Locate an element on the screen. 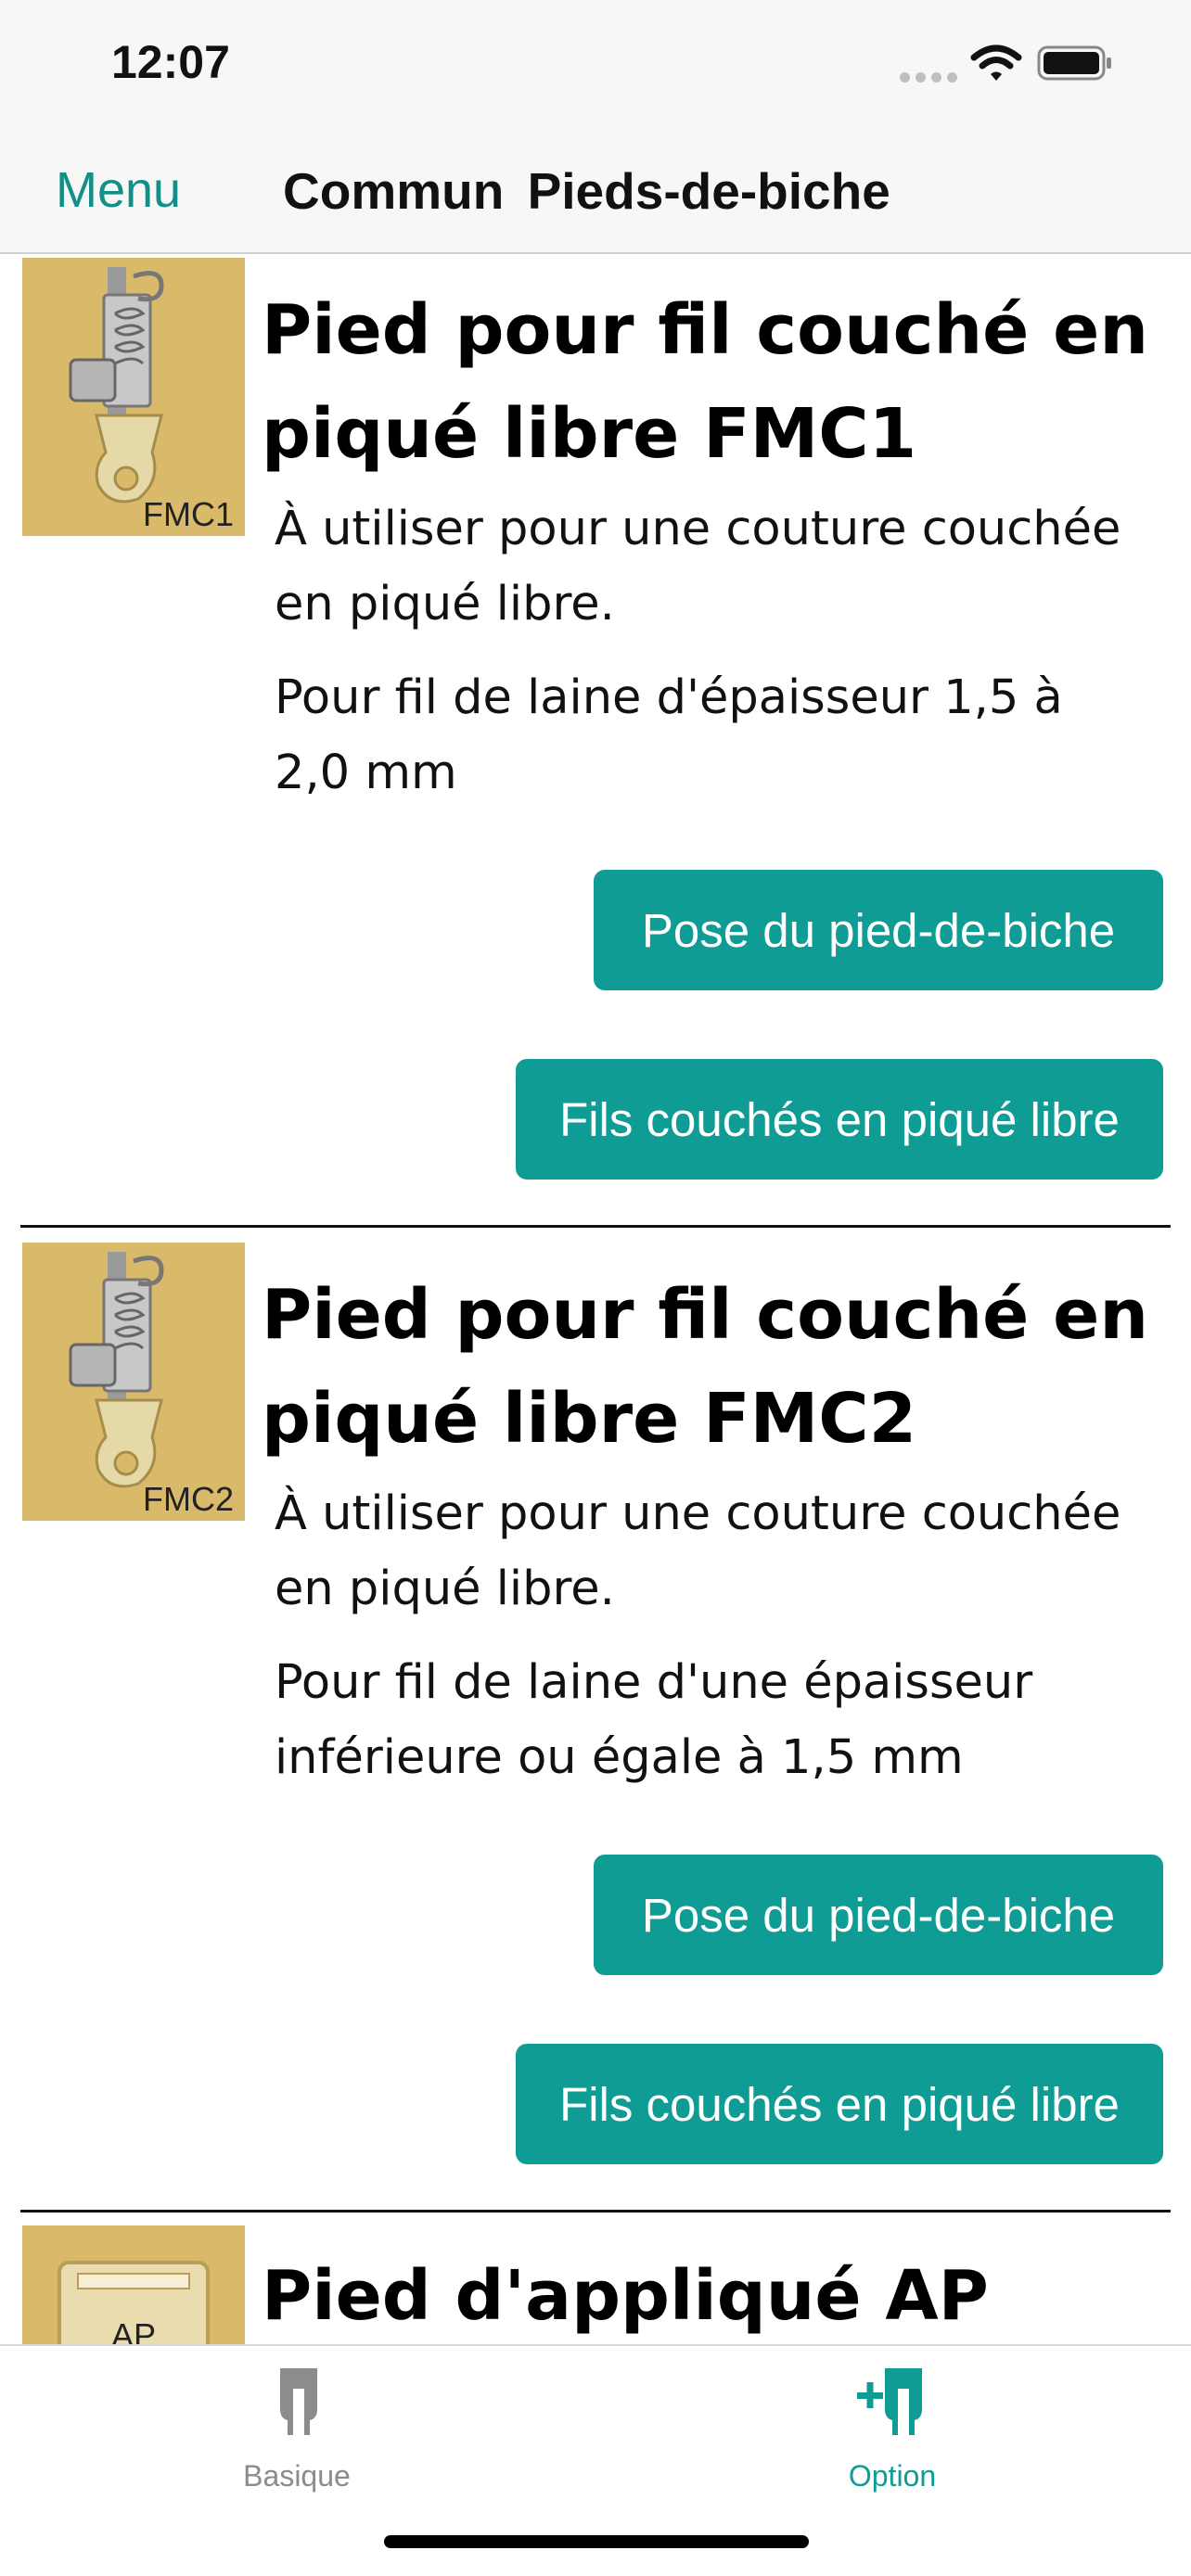 The image size is (1191, 2576). presser-foot-image: AP is located at coordinates (133, 2285).